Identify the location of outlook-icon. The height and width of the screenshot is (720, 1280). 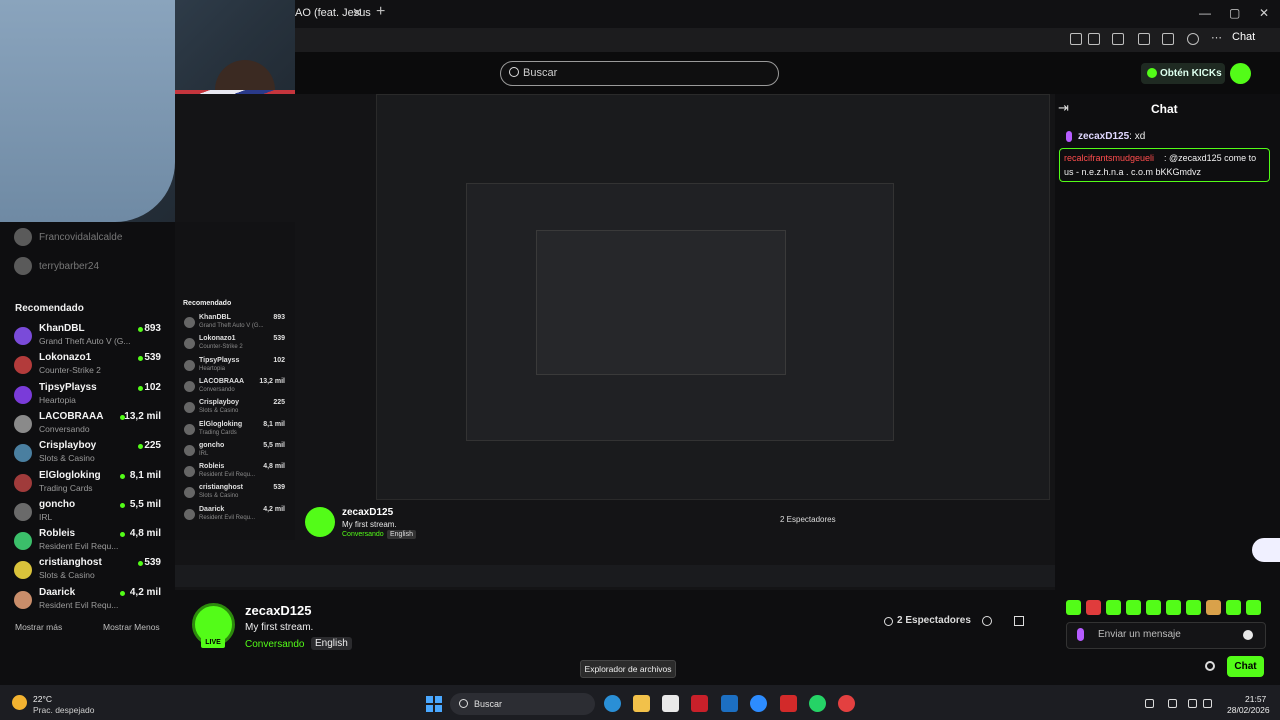
(729, 703).